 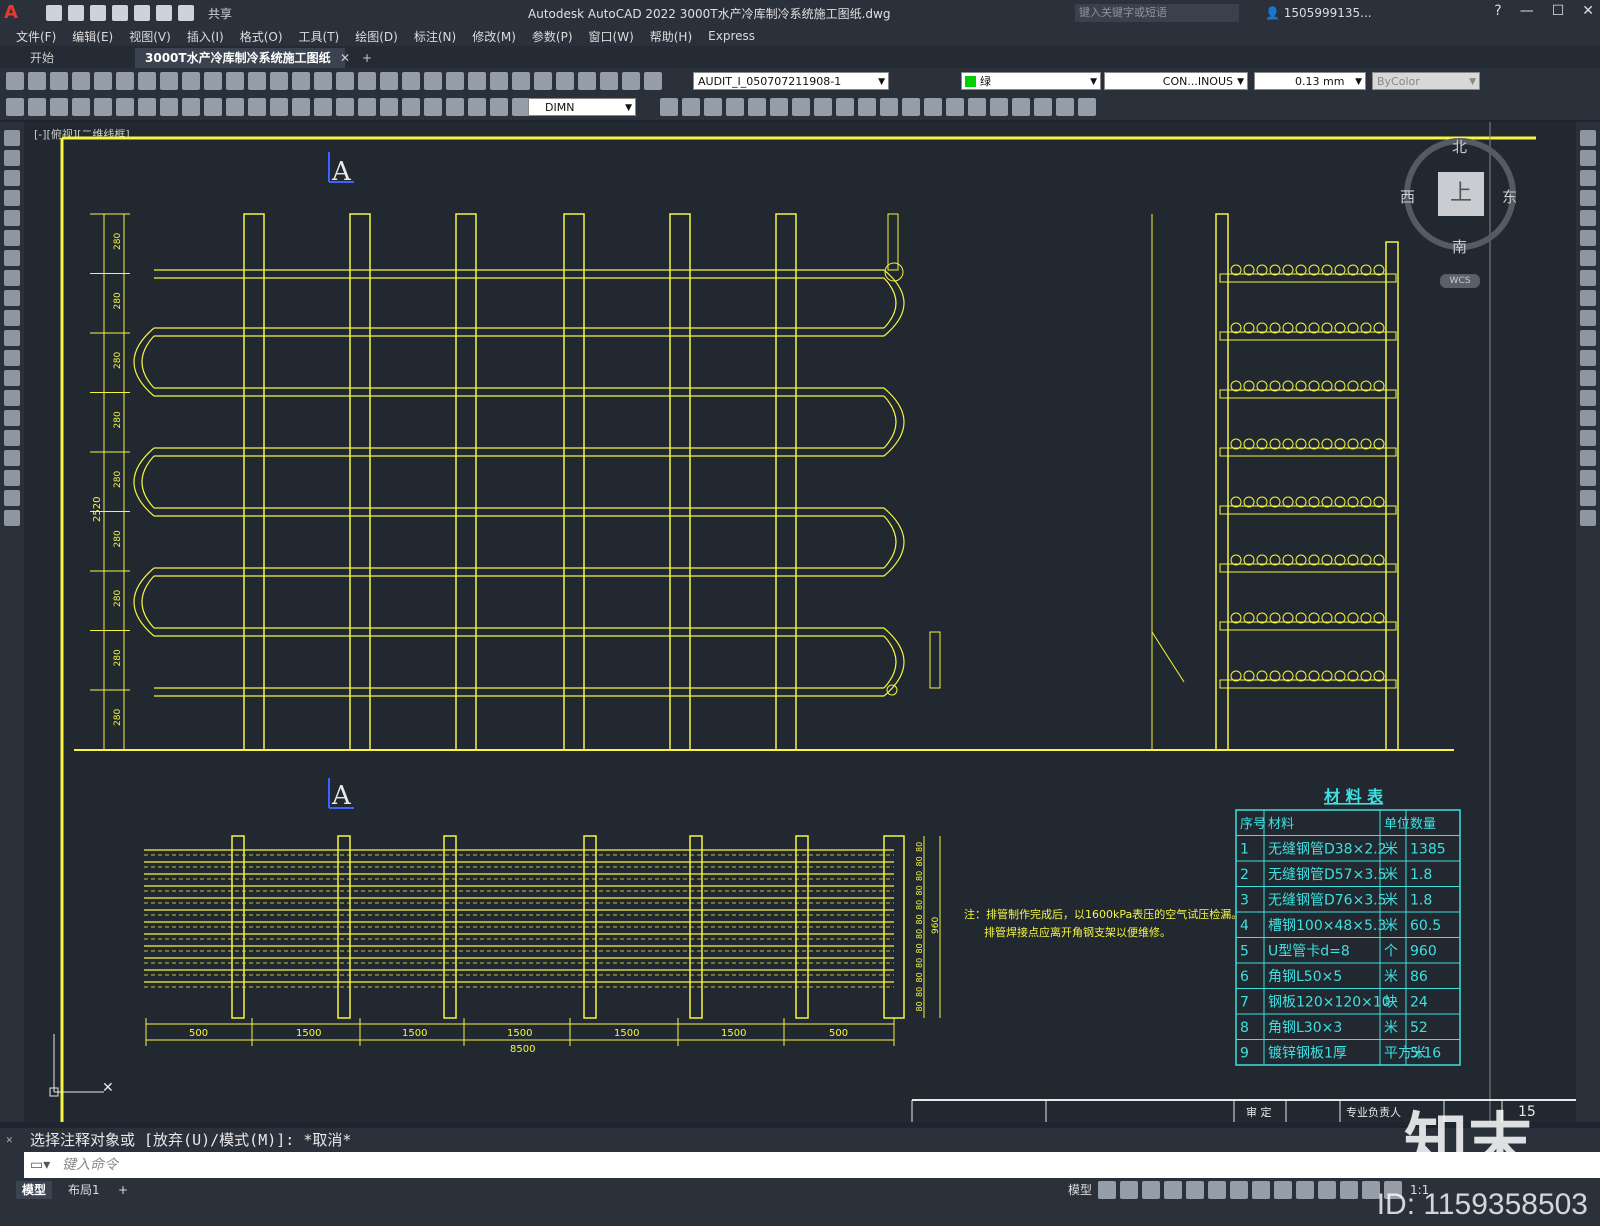 I want to click on menu-item: Express, so click(x=731, y=36).